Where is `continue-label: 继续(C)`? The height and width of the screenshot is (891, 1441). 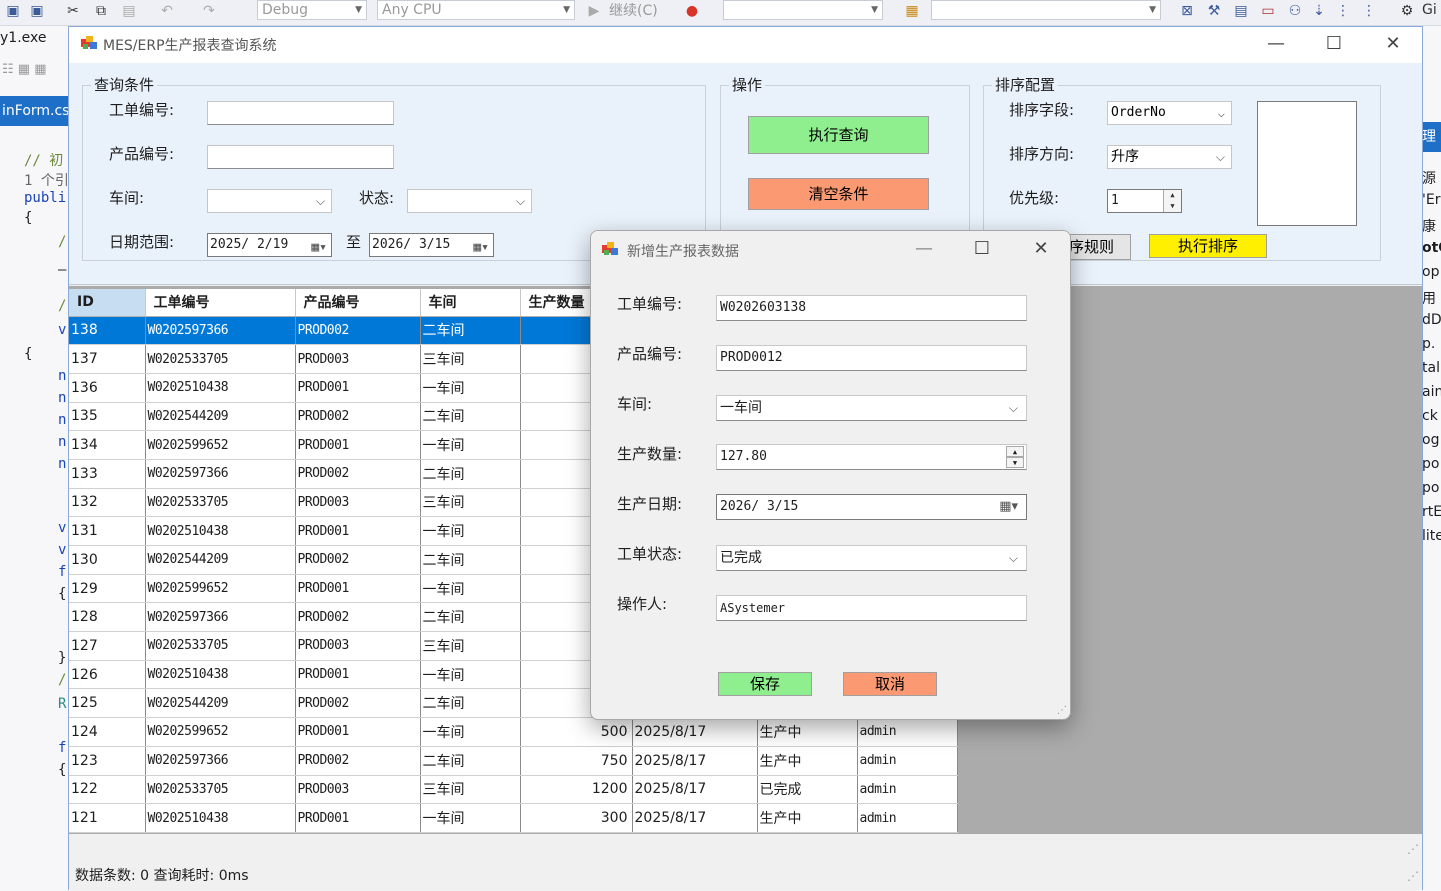 continue-label: 继续(C) is located at coordinates (633, 10).